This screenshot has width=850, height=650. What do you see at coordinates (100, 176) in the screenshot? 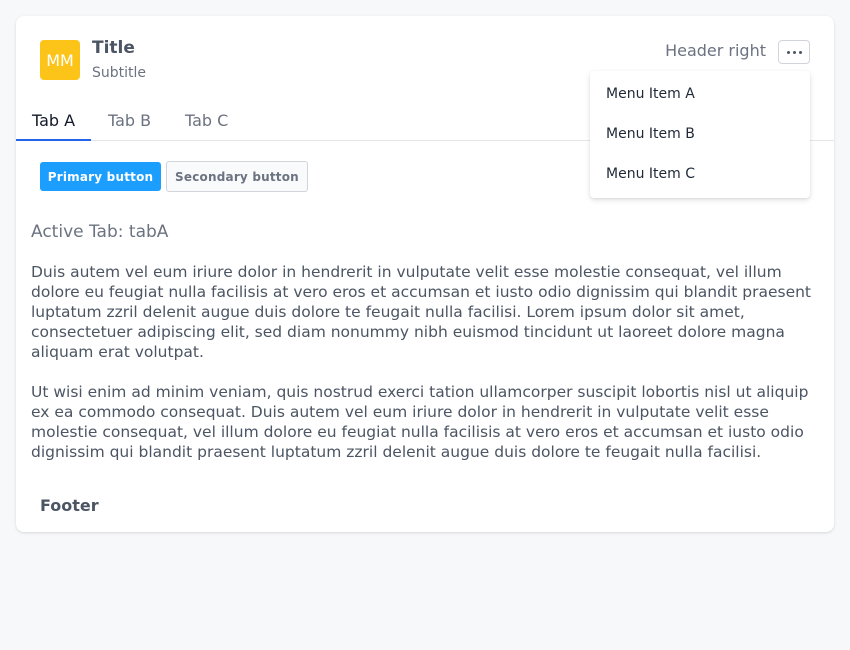
I see `primary-button: Primary button` at bounding box center [100, 176].